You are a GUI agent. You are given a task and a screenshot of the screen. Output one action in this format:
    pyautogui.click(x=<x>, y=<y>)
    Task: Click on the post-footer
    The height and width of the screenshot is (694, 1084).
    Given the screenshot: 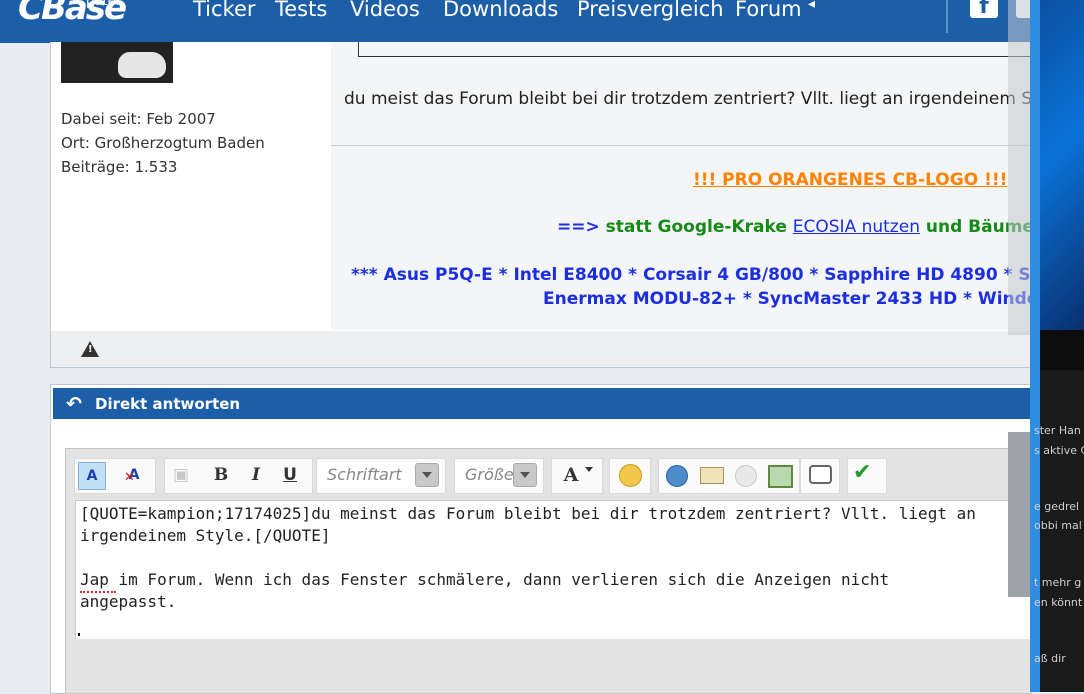 What is the action you would take?
    pyautogui.click(x=540, y=349)
    